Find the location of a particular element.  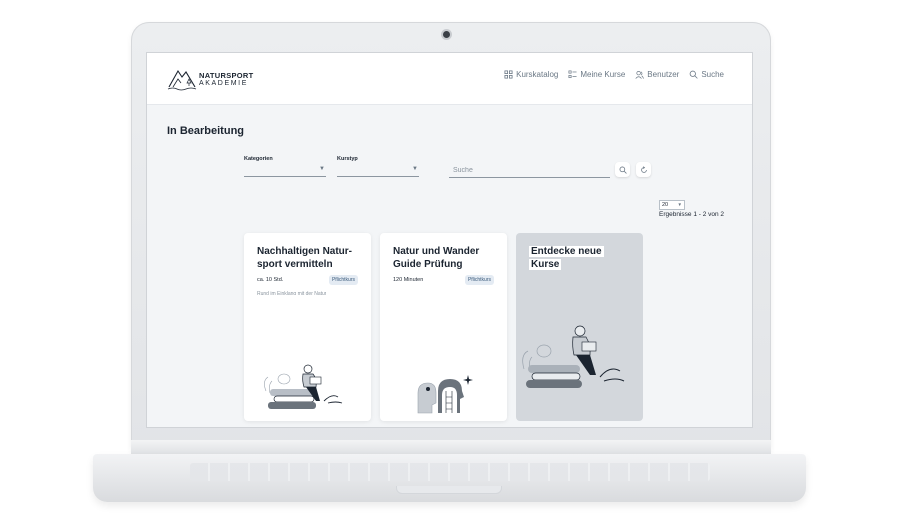

per-page-select: 20 ▼ is located at coordinates (672, 205).